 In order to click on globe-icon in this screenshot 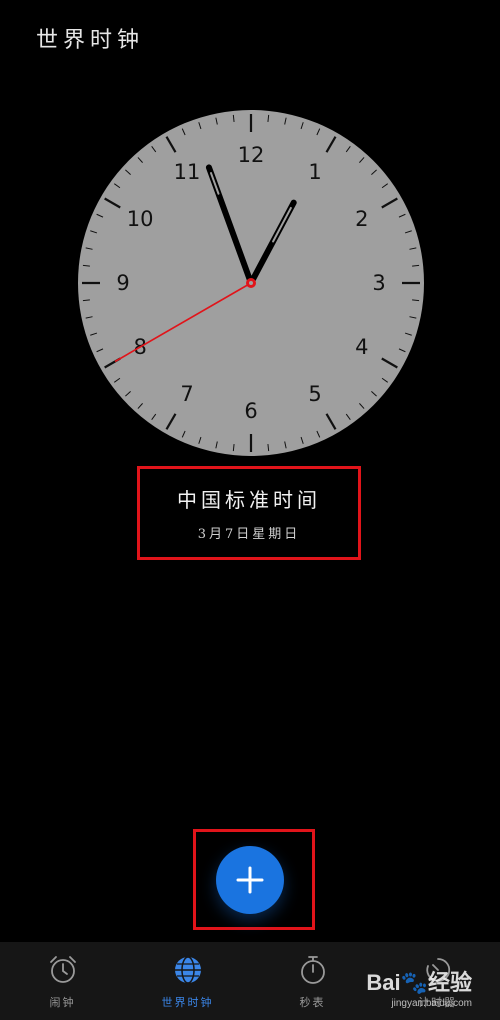, I will do `click(187, 970)`.